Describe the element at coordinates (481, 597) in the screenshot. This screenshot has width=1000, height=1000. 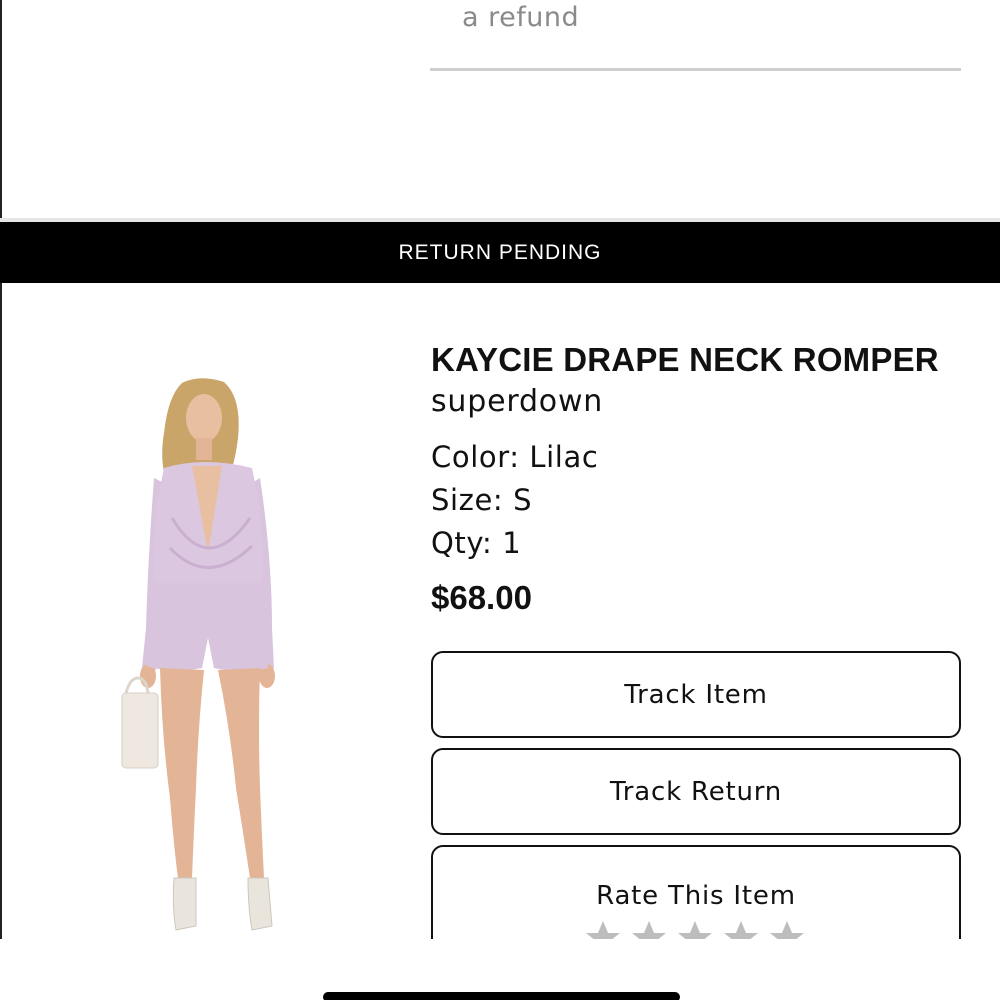
I see `item-price: $68.00` at that location.